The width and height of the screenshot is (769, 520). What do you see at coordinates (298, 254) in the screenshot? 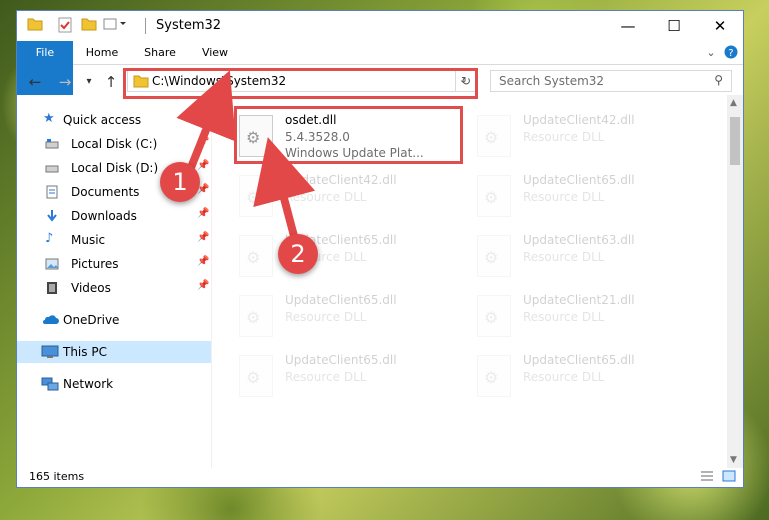
I see `step-2-badge: 2` at bounding box center [298, 254].